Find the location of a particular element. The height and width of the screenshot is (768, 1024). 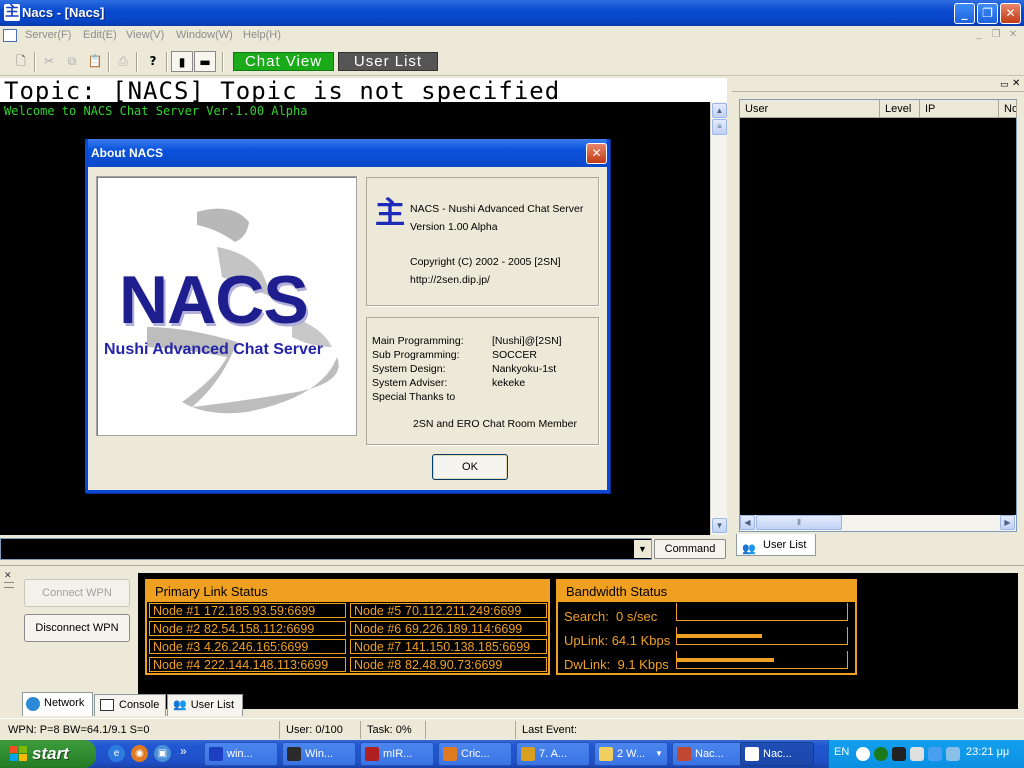

network-icon is located at coordinates (953, 754).